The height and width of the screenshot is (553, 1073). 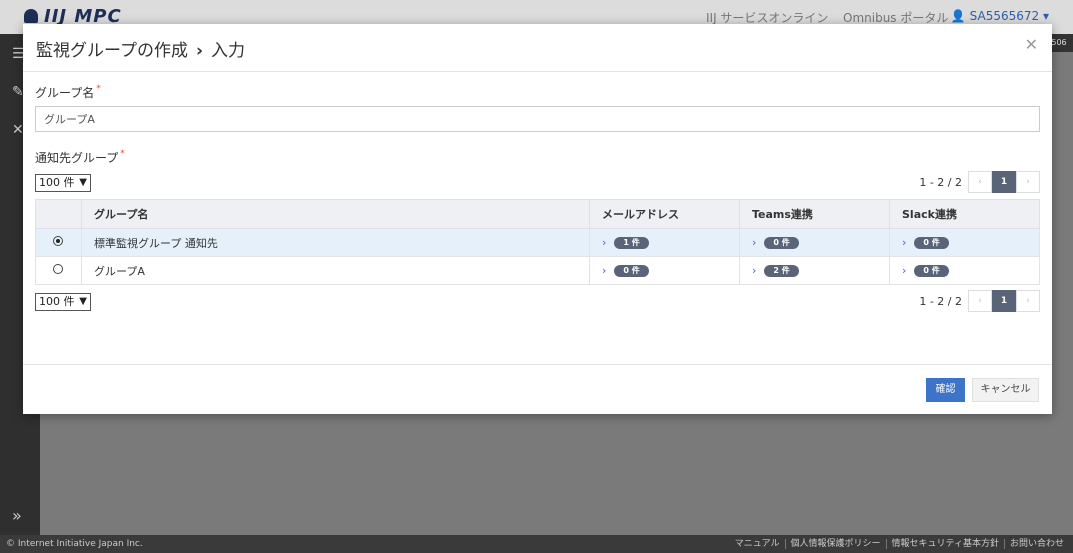 I want to click on modal-title: 監視グループの作成 › 入力, so click(x=140, y=51).